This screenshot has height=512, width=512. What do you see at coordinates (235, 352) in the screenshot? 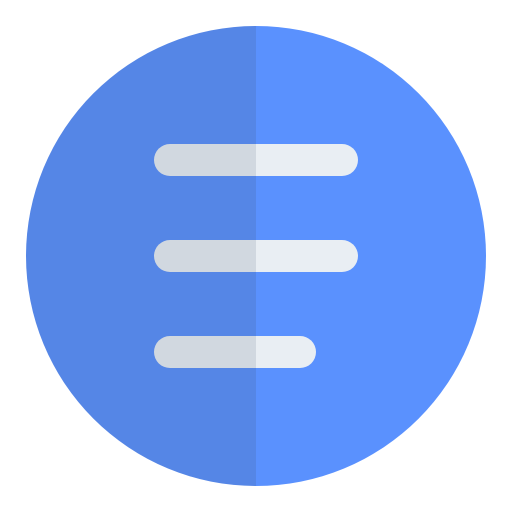
I see `menu-line-bottom` at bounding box center [235, 352].